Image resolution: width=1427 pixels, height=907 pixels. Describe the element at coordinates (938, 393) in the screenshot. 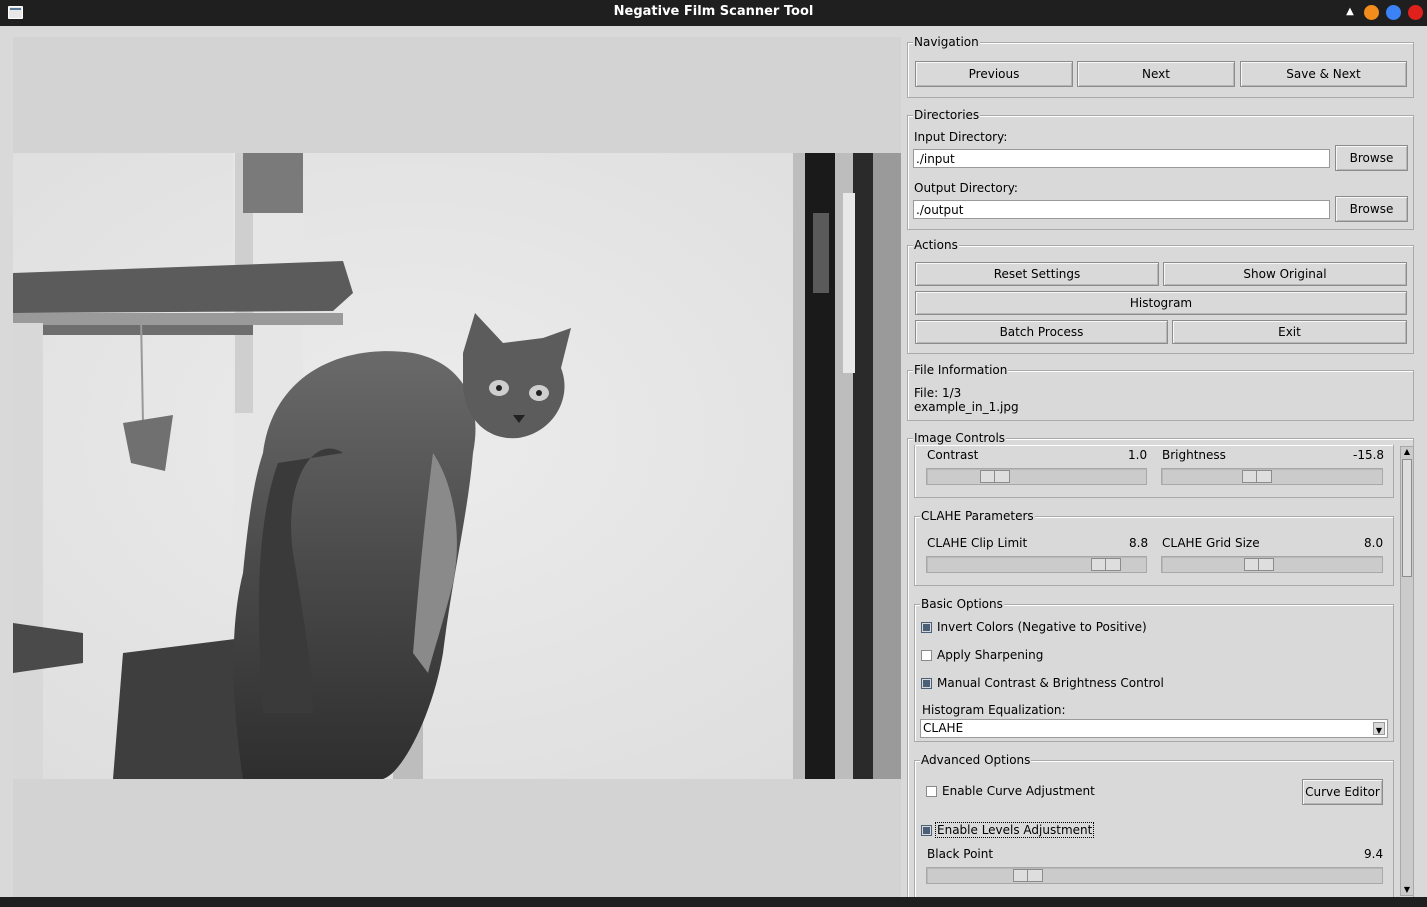

I see `file-index-text: File: 1/3` at that location.